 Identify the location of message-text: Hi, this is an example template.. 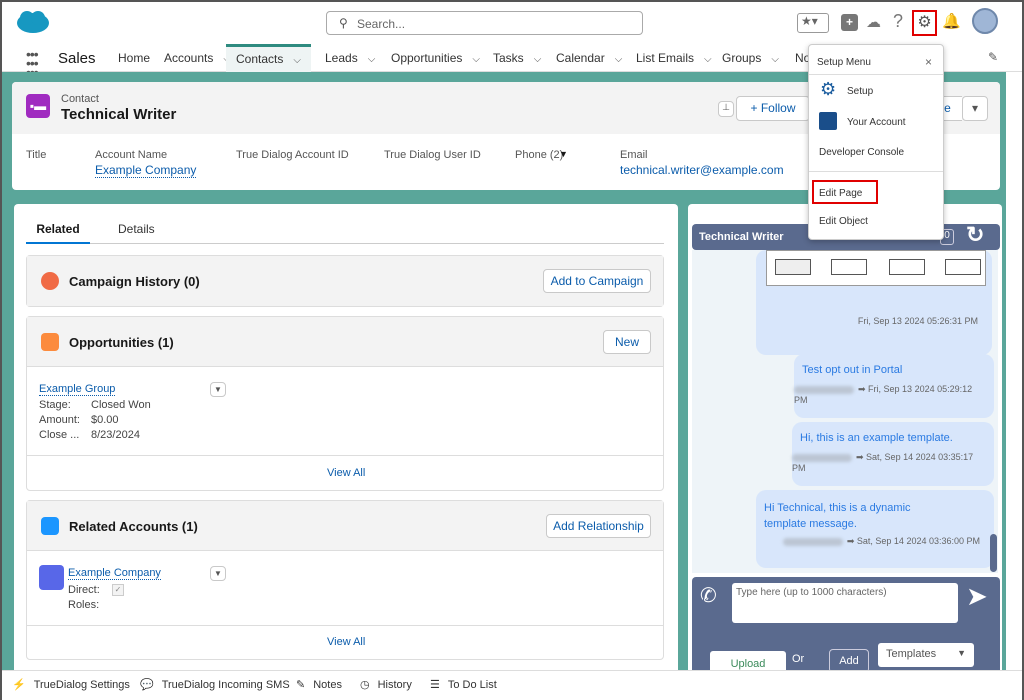
(876, 438).